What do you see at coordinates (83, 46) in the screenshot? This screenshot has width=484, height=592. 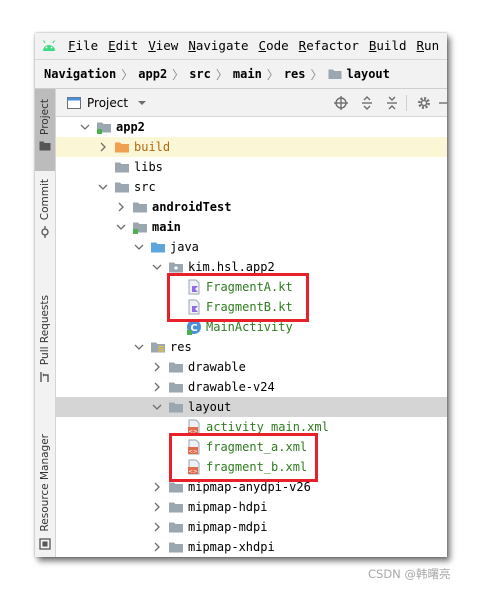 I see `menu-file: File` at bounding box center [83, 46].